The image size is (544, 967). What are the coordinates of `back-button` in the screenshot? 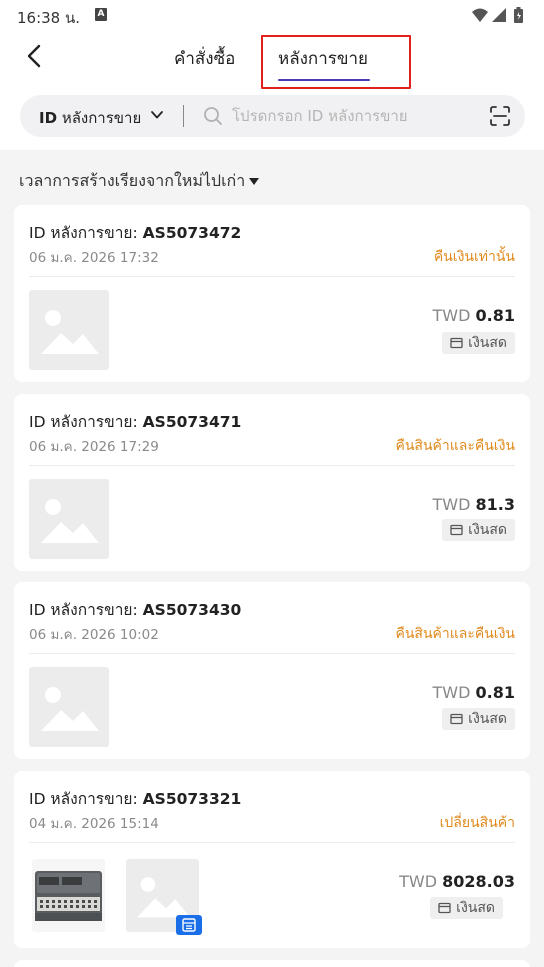 It's located at (35, 56).